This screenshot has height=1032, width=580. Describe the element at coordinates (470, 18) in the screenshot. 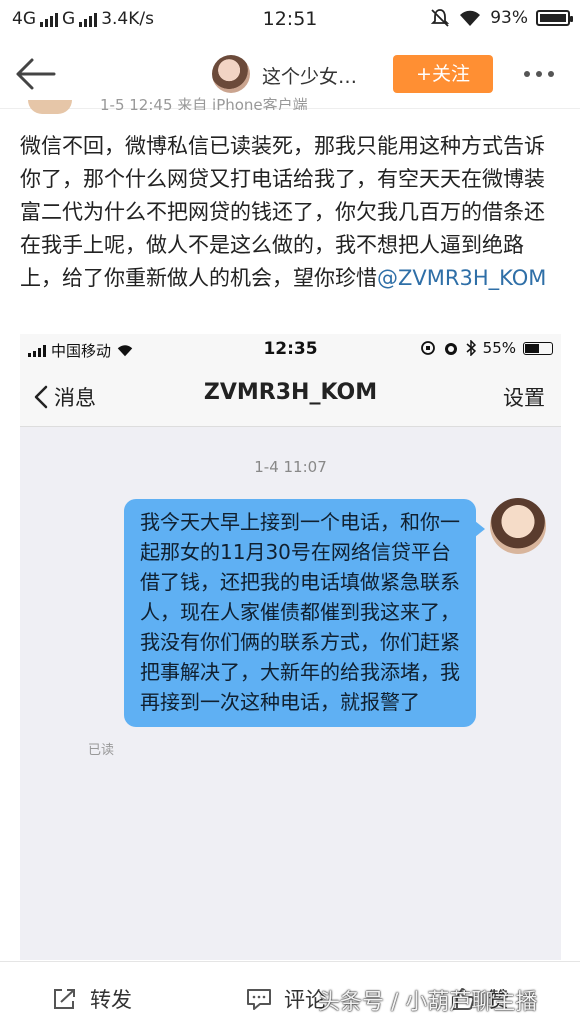

I see `wifi-icon` at that location.